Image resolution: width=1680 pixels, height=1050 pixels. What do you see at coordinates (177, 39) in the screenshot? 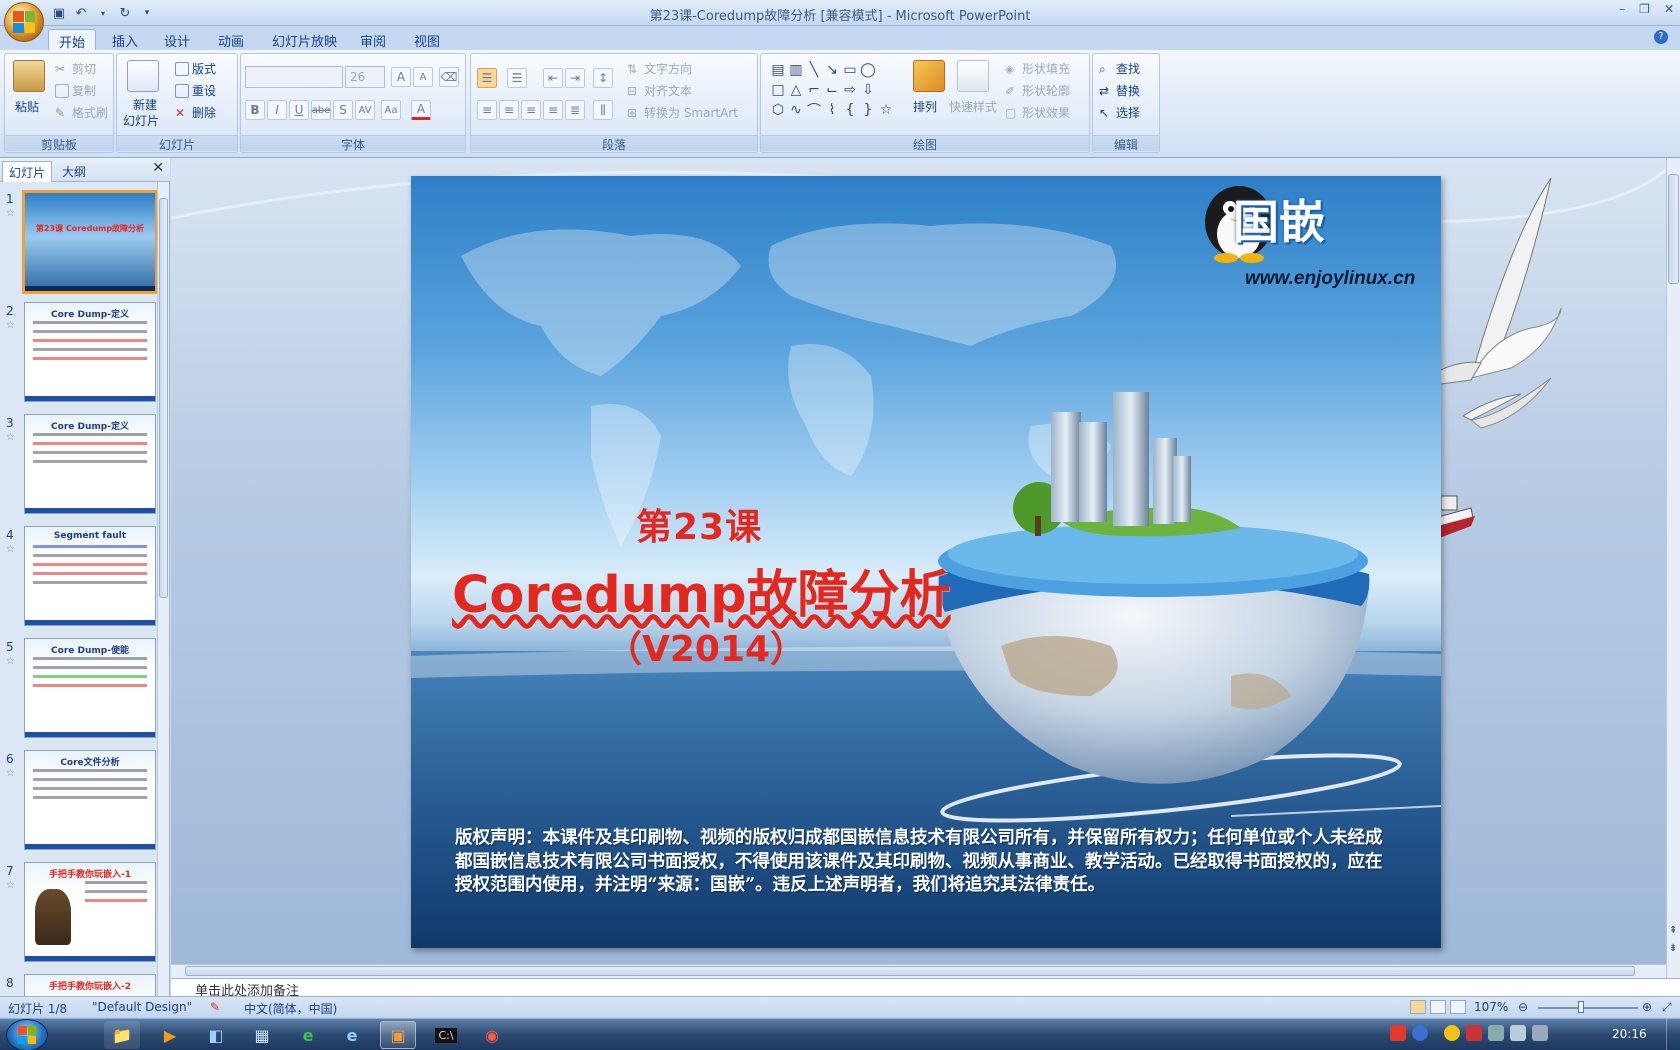
I see `tab-design: 设计` at bounding box center [177, 39].